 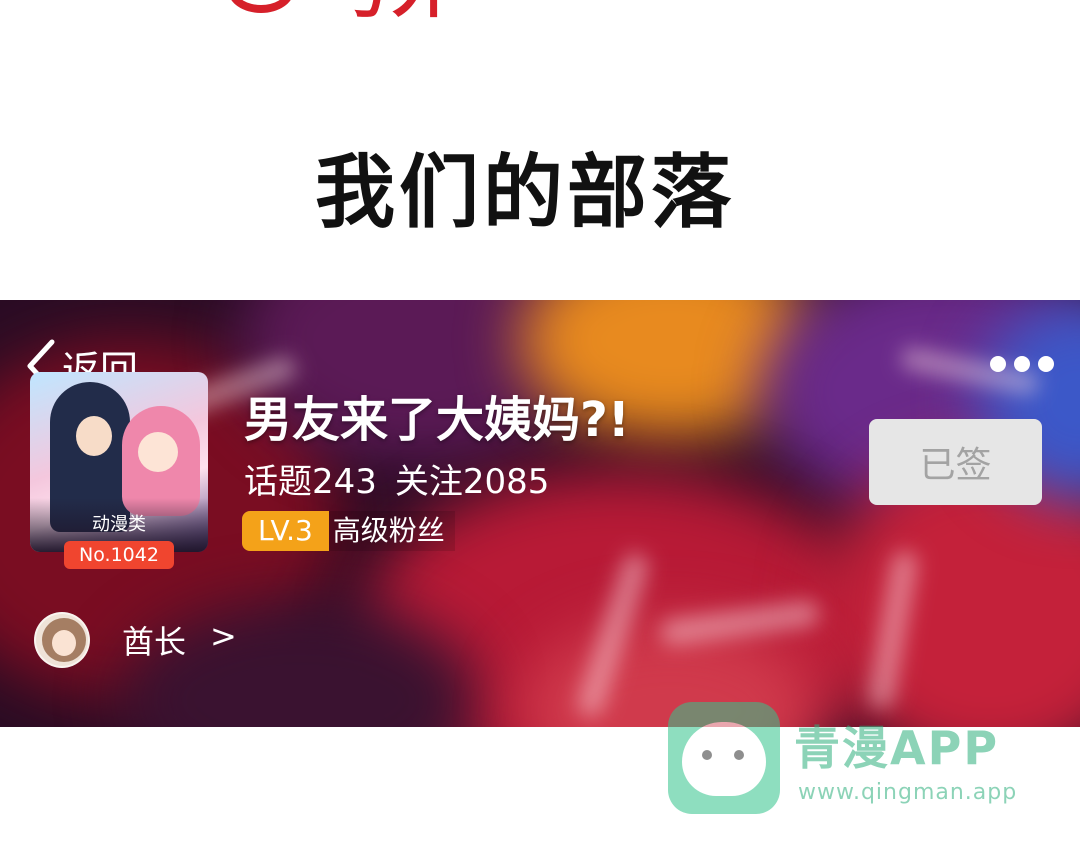 I want to click on followers-count: 关注2085, so click(x=472, y=482).